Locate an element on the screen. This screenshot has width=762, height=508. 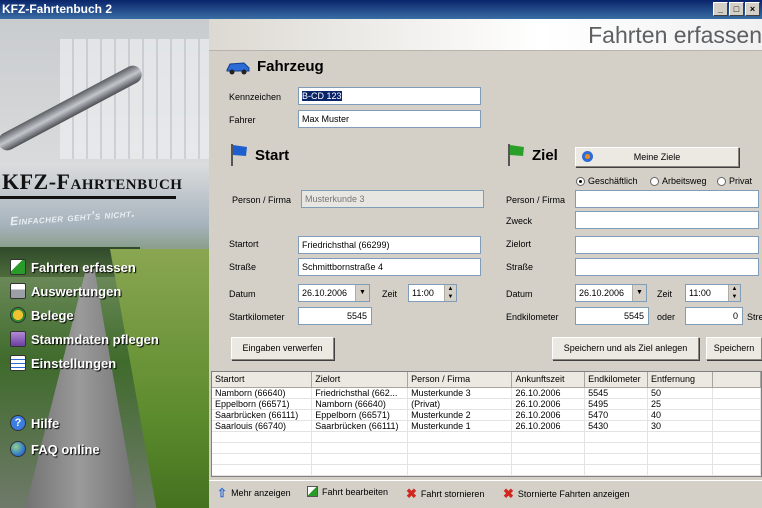
start-date-picker: 26.10.2006 ▼ is located at coordinates (334, 293).